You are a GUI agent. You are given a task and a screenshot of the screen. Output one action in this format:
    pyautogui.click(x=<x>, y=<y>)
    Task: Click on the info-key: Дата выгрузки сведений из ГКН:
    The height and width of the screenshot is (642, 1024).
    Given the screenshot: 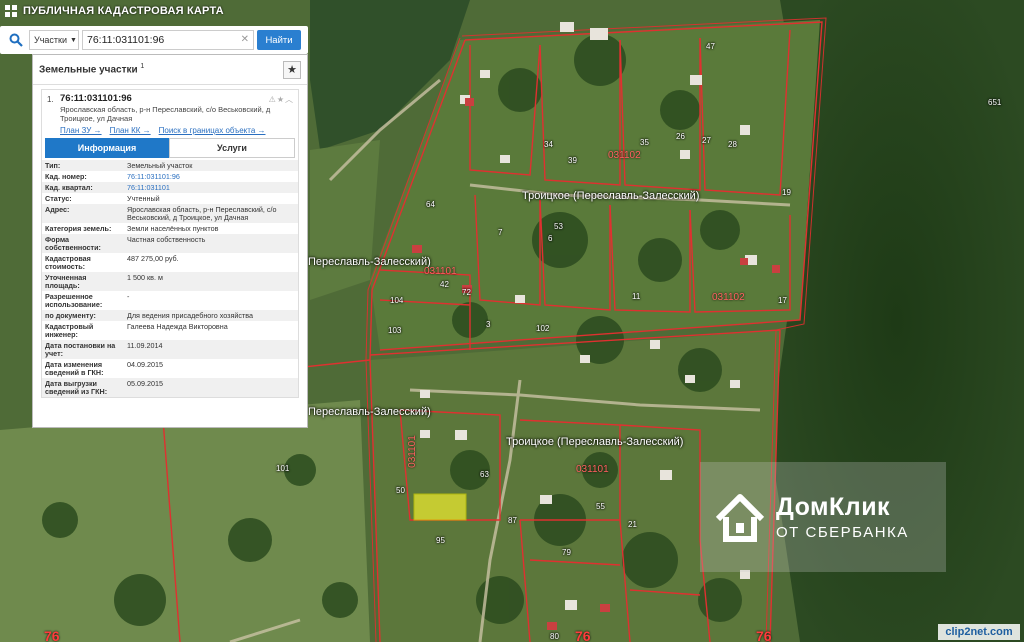 What is the action you would take?
    pyautogui.click(x=83, y=387)
    